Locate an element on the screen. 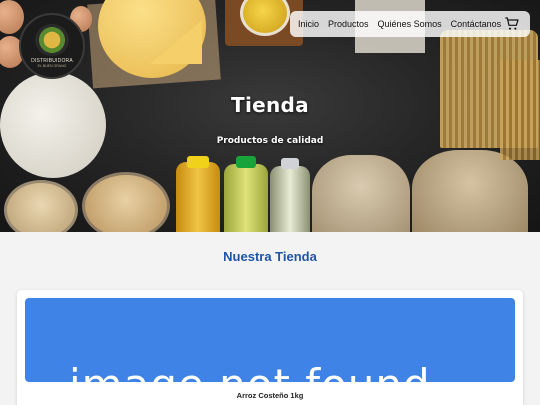 This screenshot has height=405, width=540. brand-logo: DISTRIBUIDORA EL BUEN GRANO is located at coordinates (52, 46).